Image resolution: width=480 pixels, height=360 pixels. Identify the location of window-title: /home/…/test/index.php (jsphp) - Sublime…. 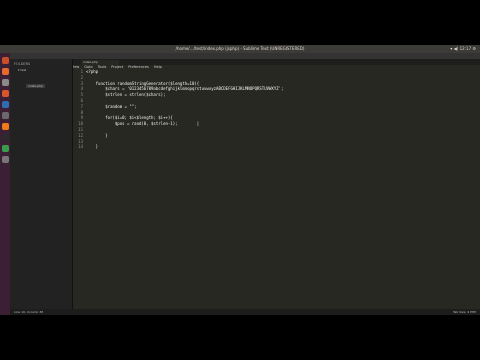
(240, 48).